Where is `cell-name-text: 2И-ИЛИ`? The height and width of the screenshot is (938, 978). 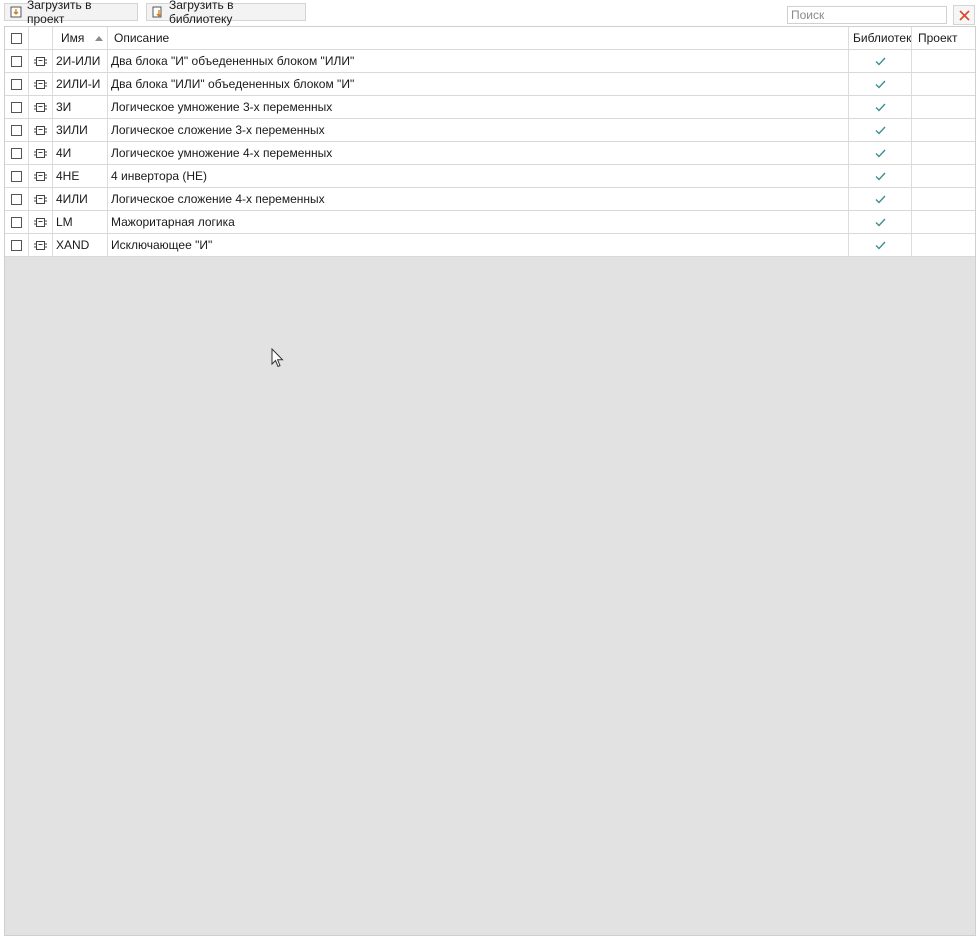 cell-name-text: 2И-ИЛИ is located at coordinates (78, 61).